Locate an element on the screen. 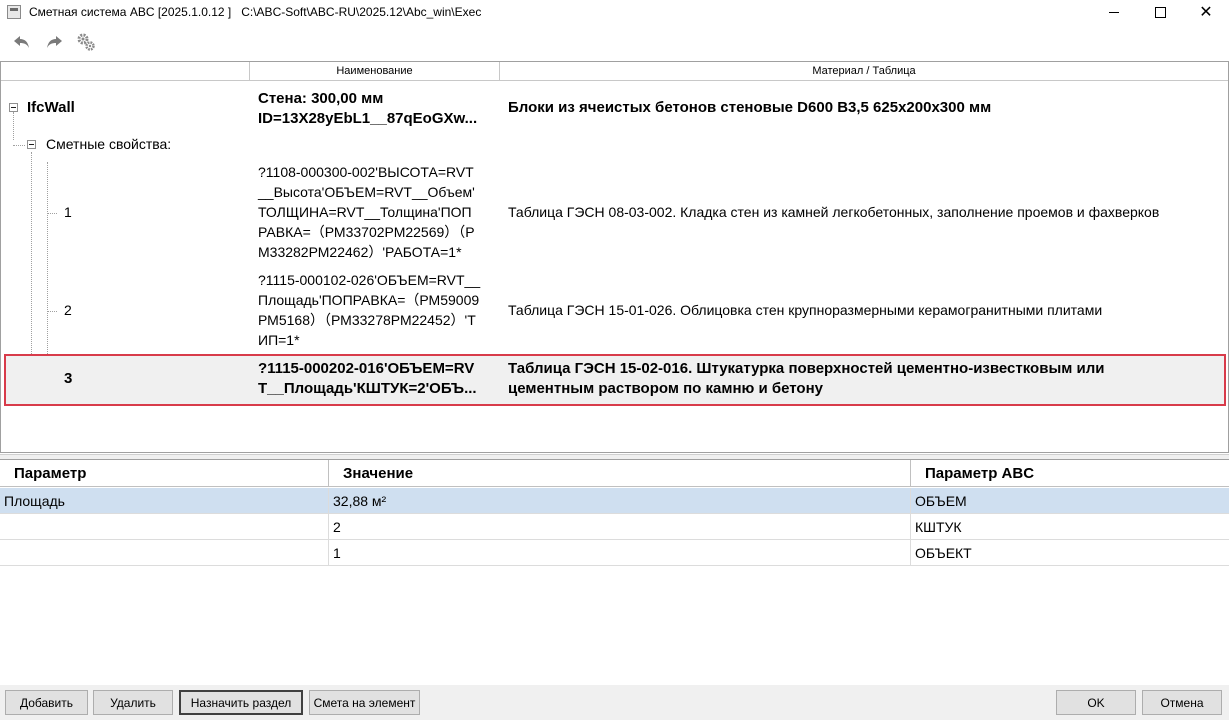  tree-item-code-line: РМ5168）（РМ33278РМ22452）'Т is located at coordinates (367, 320).